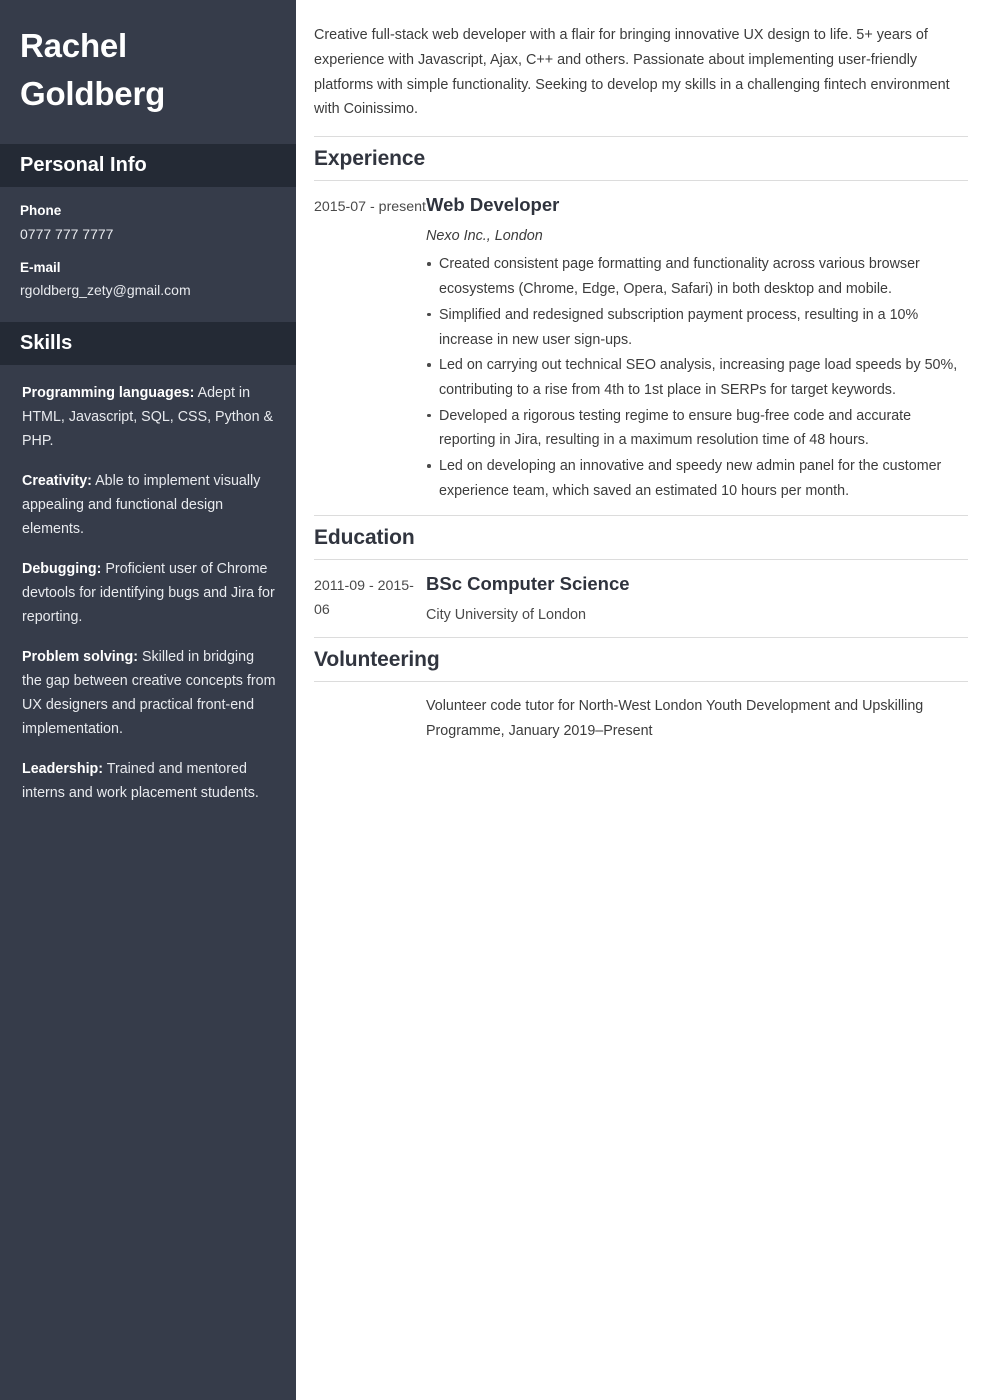 This screenshot has height=1400, width=990. I want to click on volunteering-entry-dates, so click(370, 695).